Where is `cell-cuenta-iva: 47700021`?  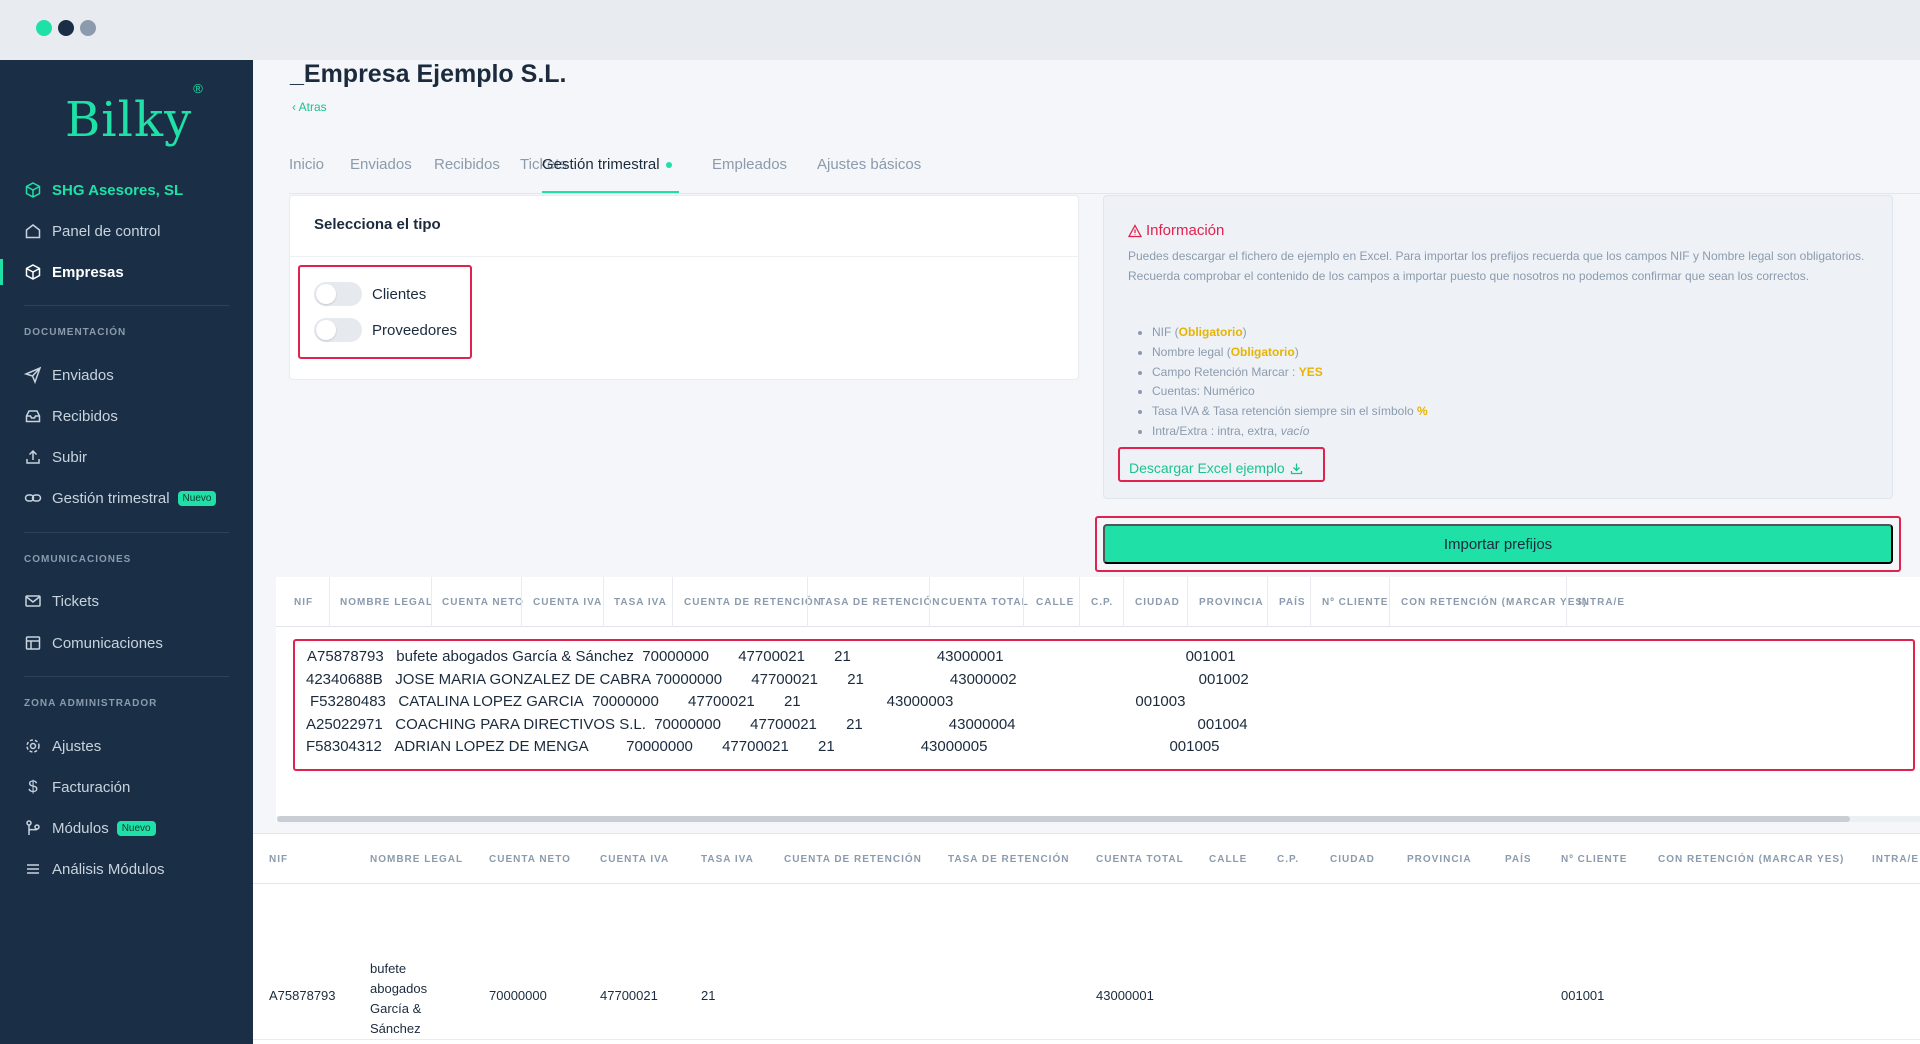 cell-cuenta-iva: 47700021 is located at coordinates (629, 995).